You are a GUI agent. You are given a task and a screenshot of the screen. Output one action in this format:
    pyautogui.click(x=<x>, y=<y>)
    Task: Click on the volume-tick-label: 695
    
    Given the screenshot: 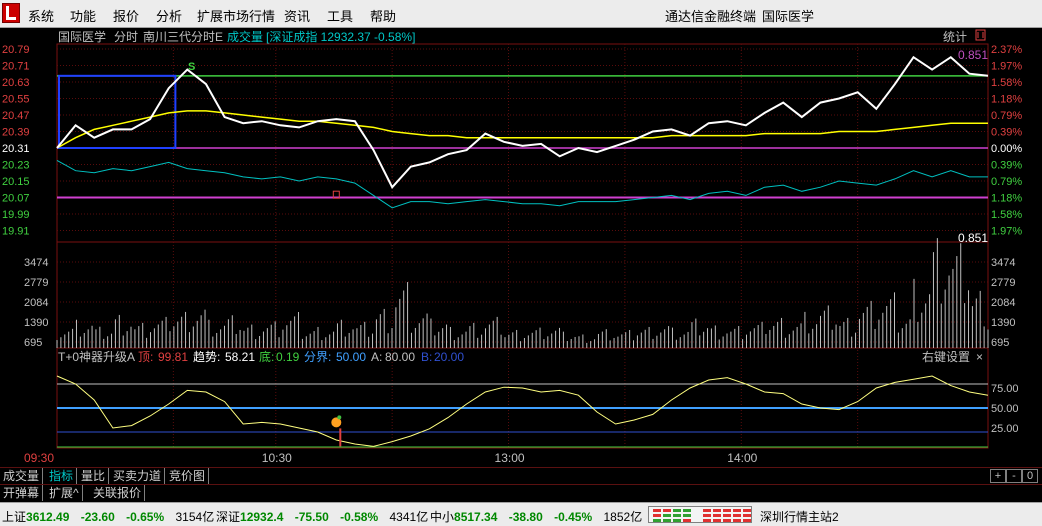 What is the action you would take?
    pyautogui.click(x=33, y=343)
    